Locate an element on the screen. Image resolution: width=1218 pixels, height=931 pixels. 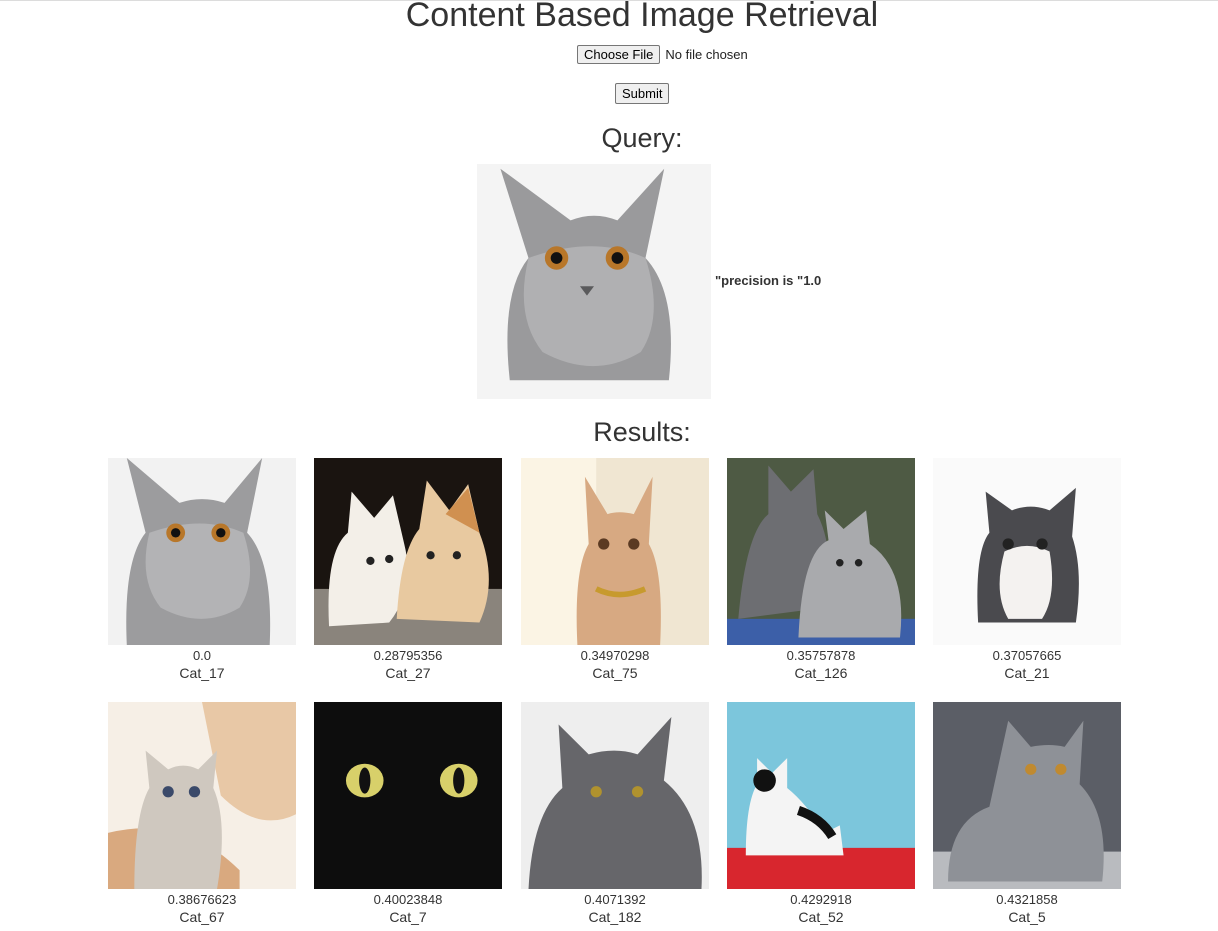
page-title: Content Based Image Retrieval is located at coordinates (642, 17).